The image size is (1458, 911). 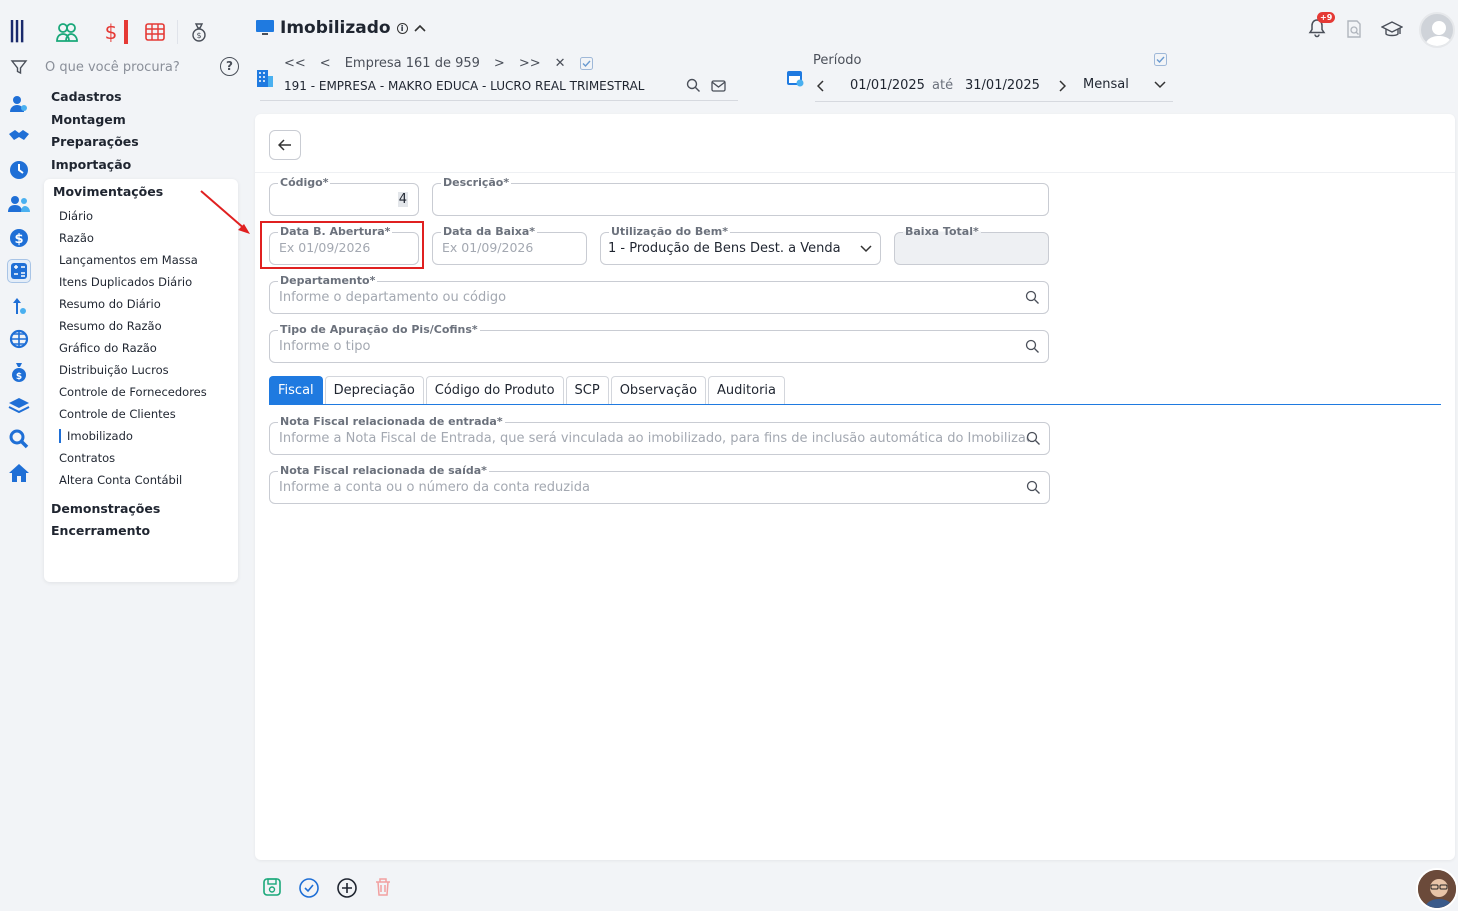 I want to click on chevron-up-icon, so click(x=420, y=28).